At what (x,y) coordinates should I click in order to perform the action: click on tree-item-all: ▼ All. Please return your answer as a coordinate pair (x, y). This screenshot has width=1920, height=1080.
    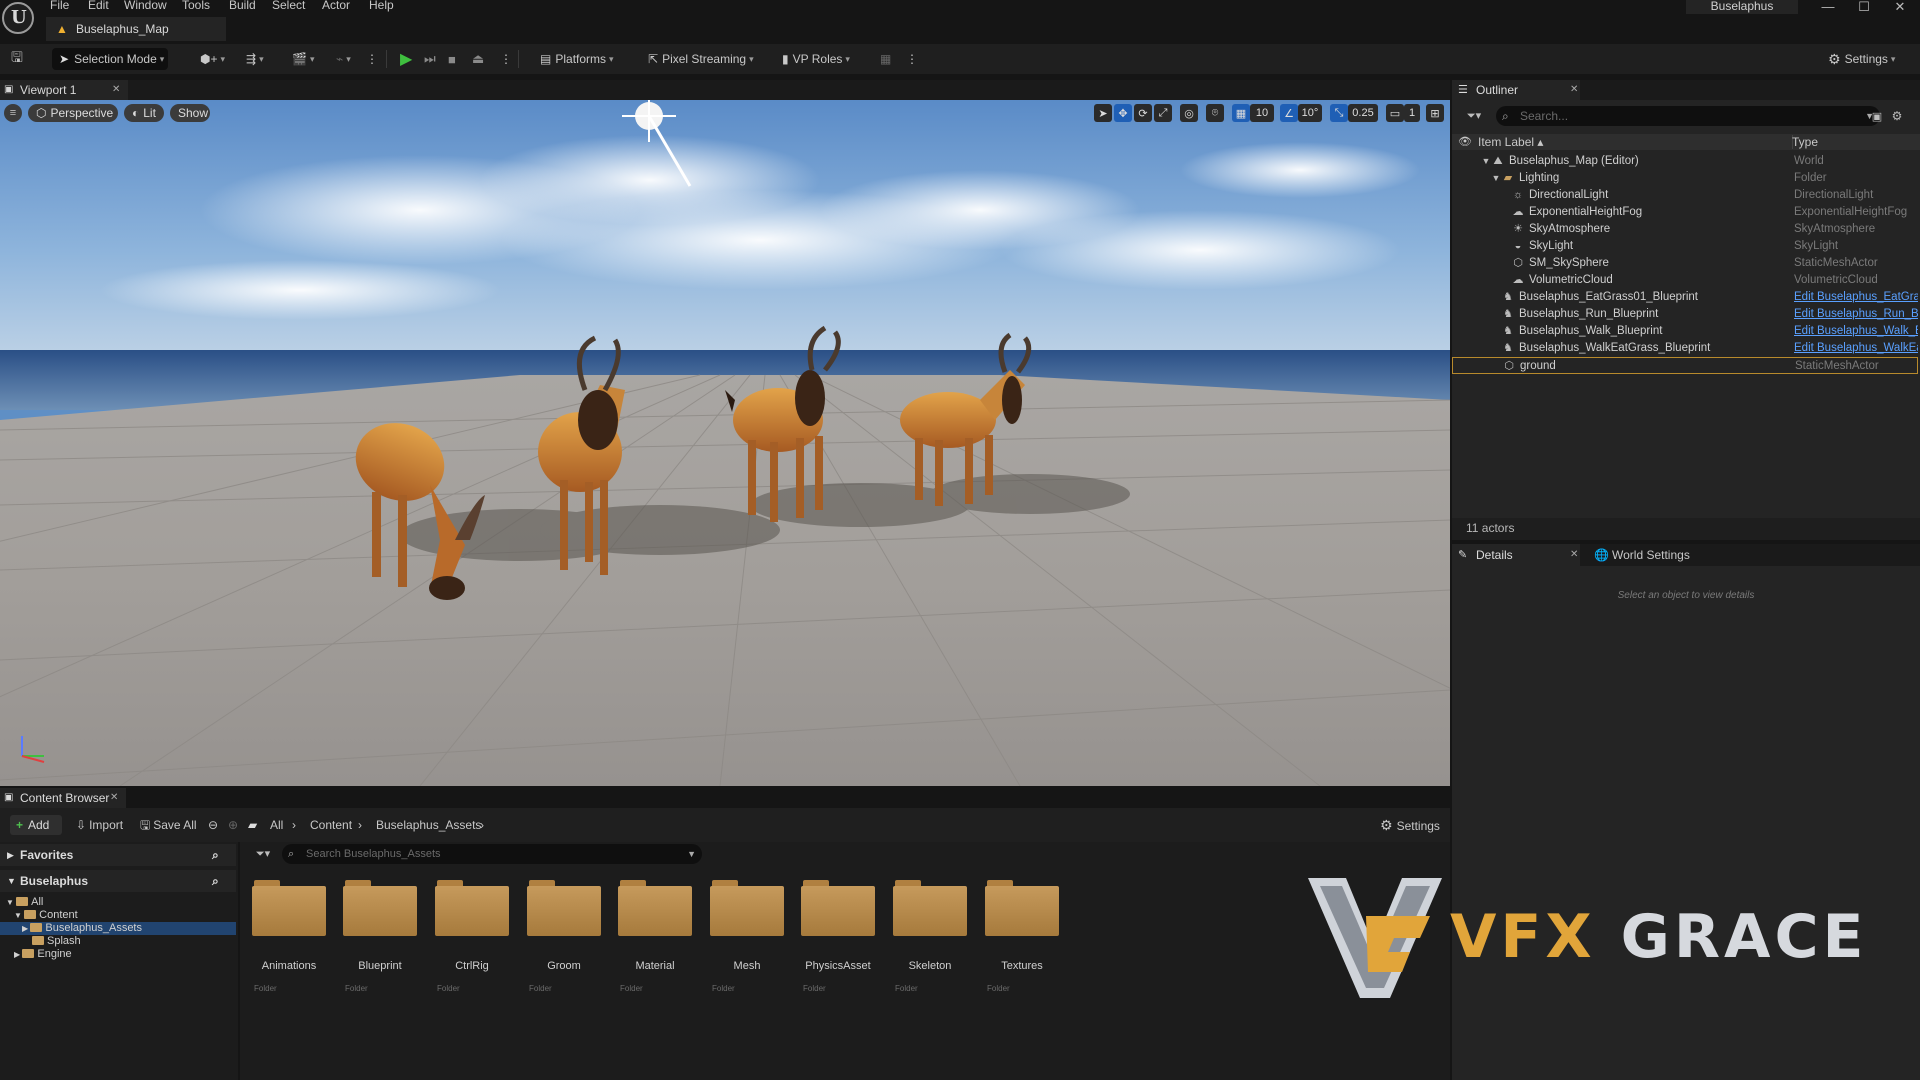
    Looking at the image, I should click on (21, 902).